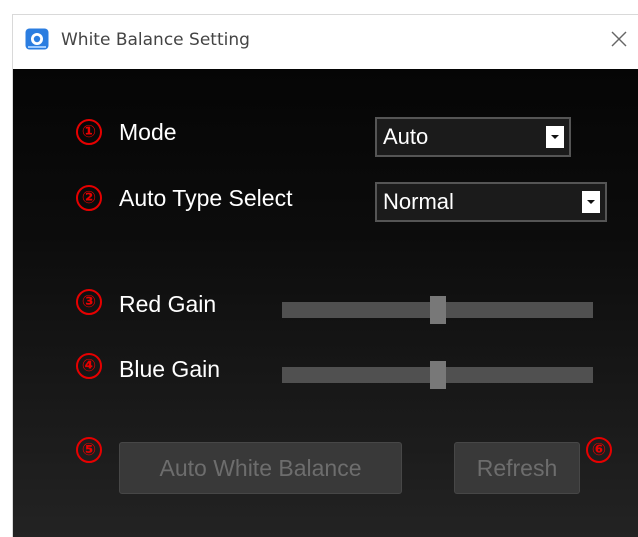 This screenshot has height=537, width=638. What do you see at coordinates (89, 132) in the screenshot?
I see `badge-1: ①` at bounding box center [89, 132].